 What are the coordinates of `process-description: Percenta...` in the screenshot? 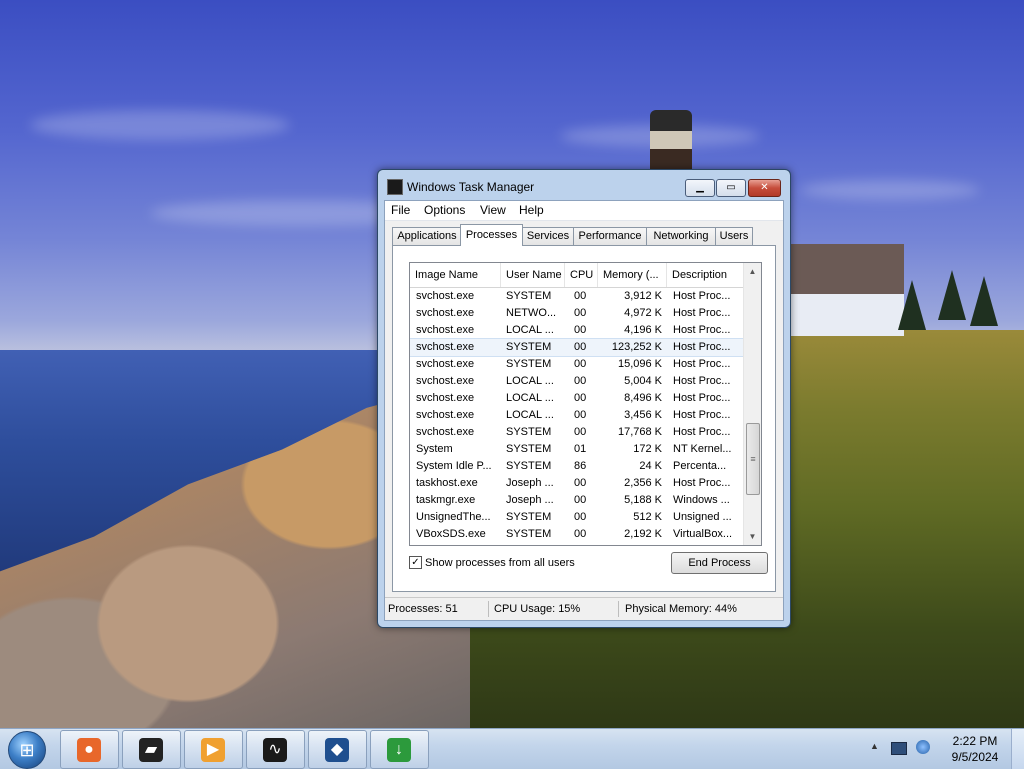 It's located at (700, 466).